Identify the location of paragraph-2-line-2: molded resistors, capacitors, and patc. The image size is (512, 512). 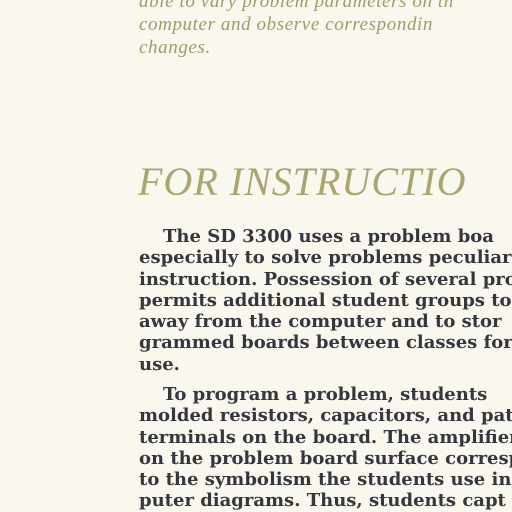
(325, 416).